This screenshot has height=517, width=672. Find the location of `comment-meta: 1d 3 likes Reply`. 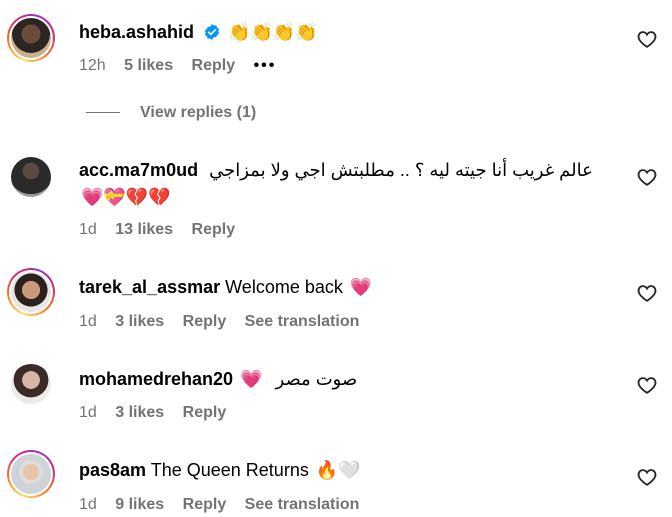

comment-meta: 1d 3 likes Reply is located at coordinates (159, 413).